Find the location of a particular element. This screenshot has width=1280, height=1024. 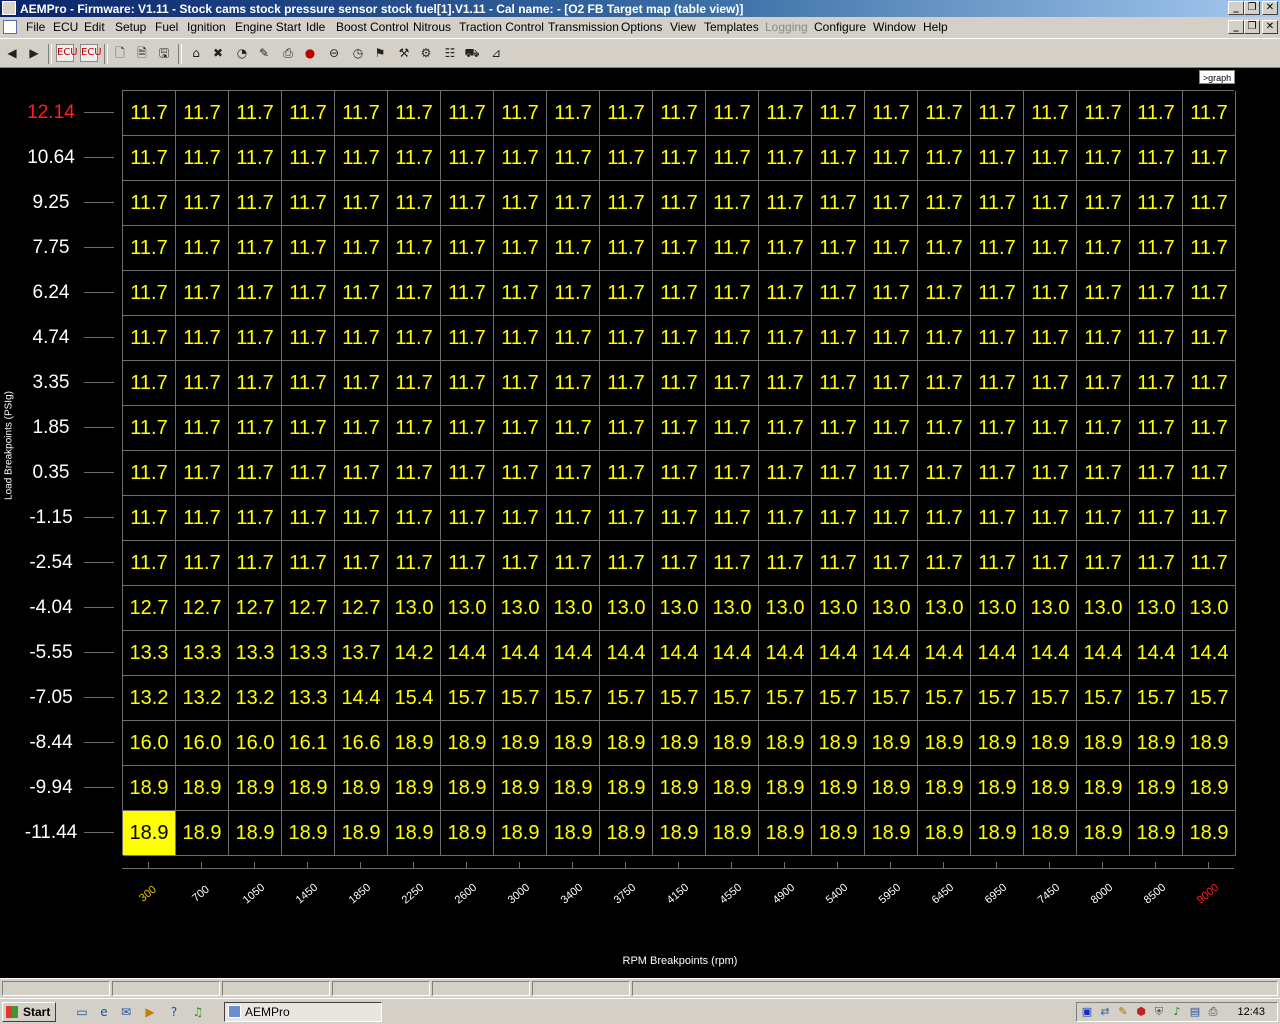

menu-configure: Configure is located at coordinates (840, 27).